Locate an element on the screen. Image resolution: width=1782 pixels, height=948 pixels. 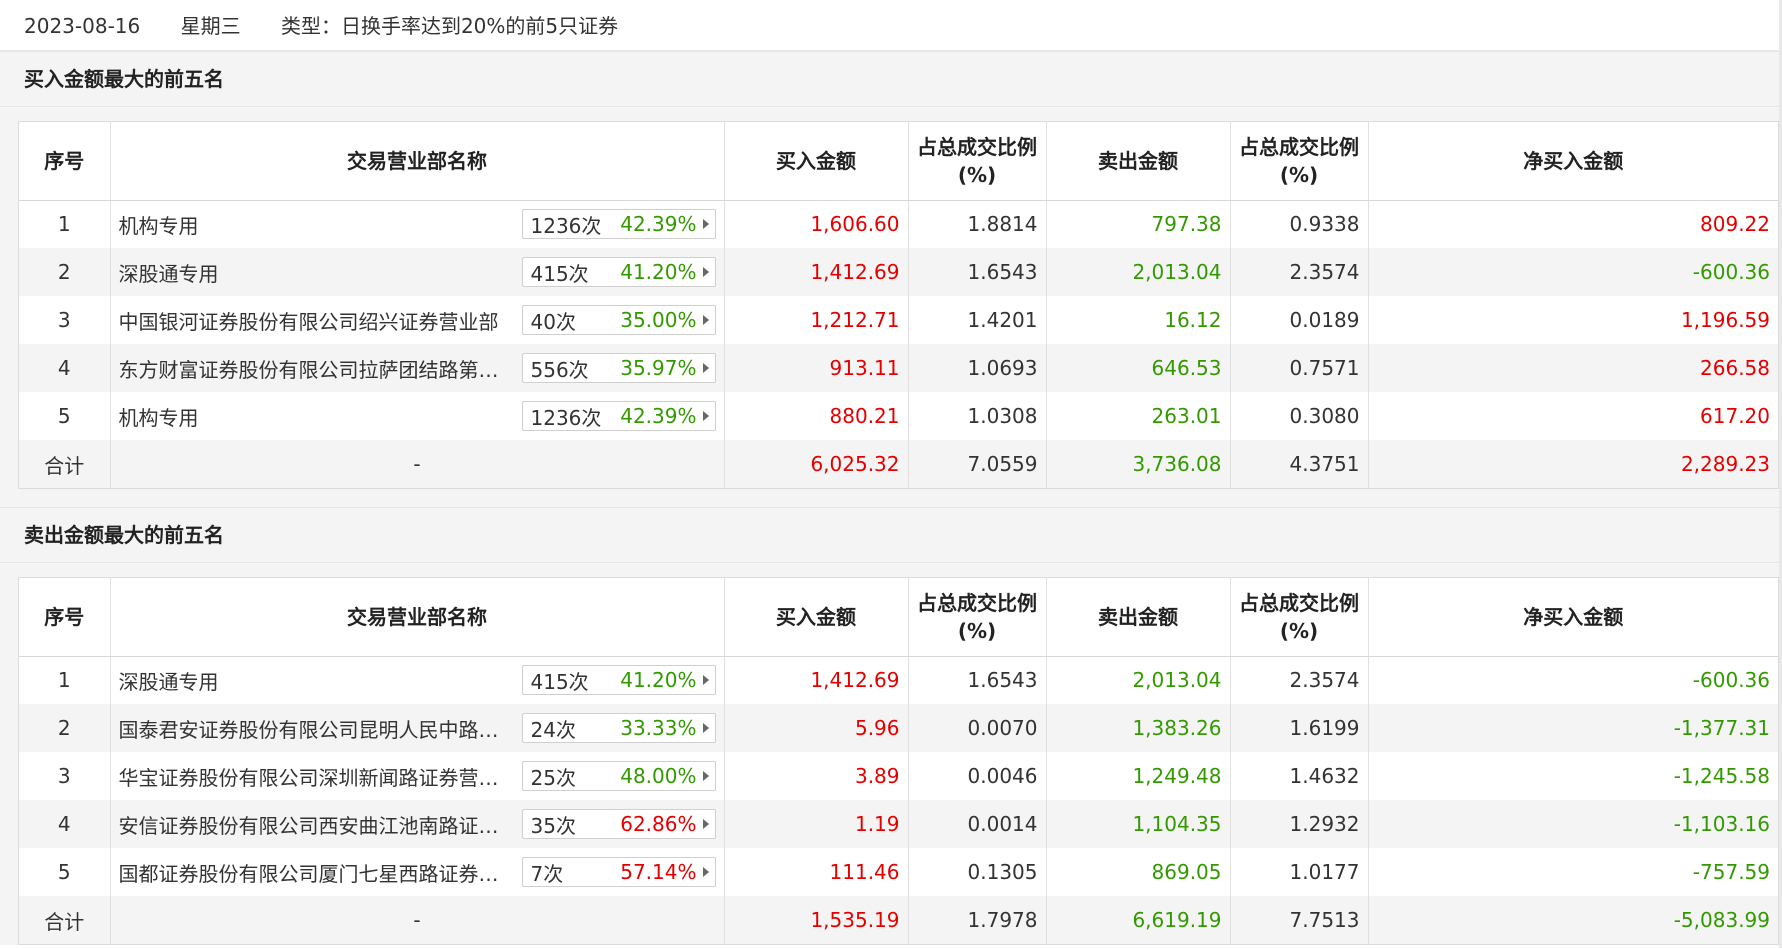
buy-ratio: 1.0693 is located at coordinates (977, 368).